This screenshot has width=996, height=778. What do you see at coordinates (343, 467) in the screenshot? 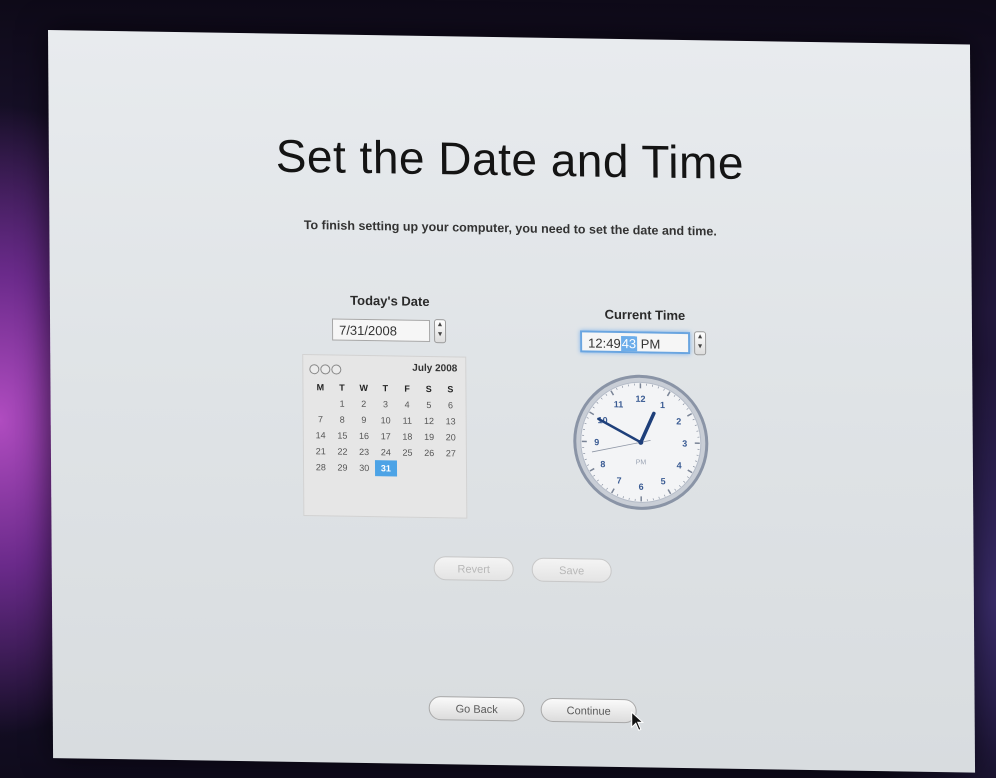
I see `calendar-day: 29` at bounding box center [343, 467].